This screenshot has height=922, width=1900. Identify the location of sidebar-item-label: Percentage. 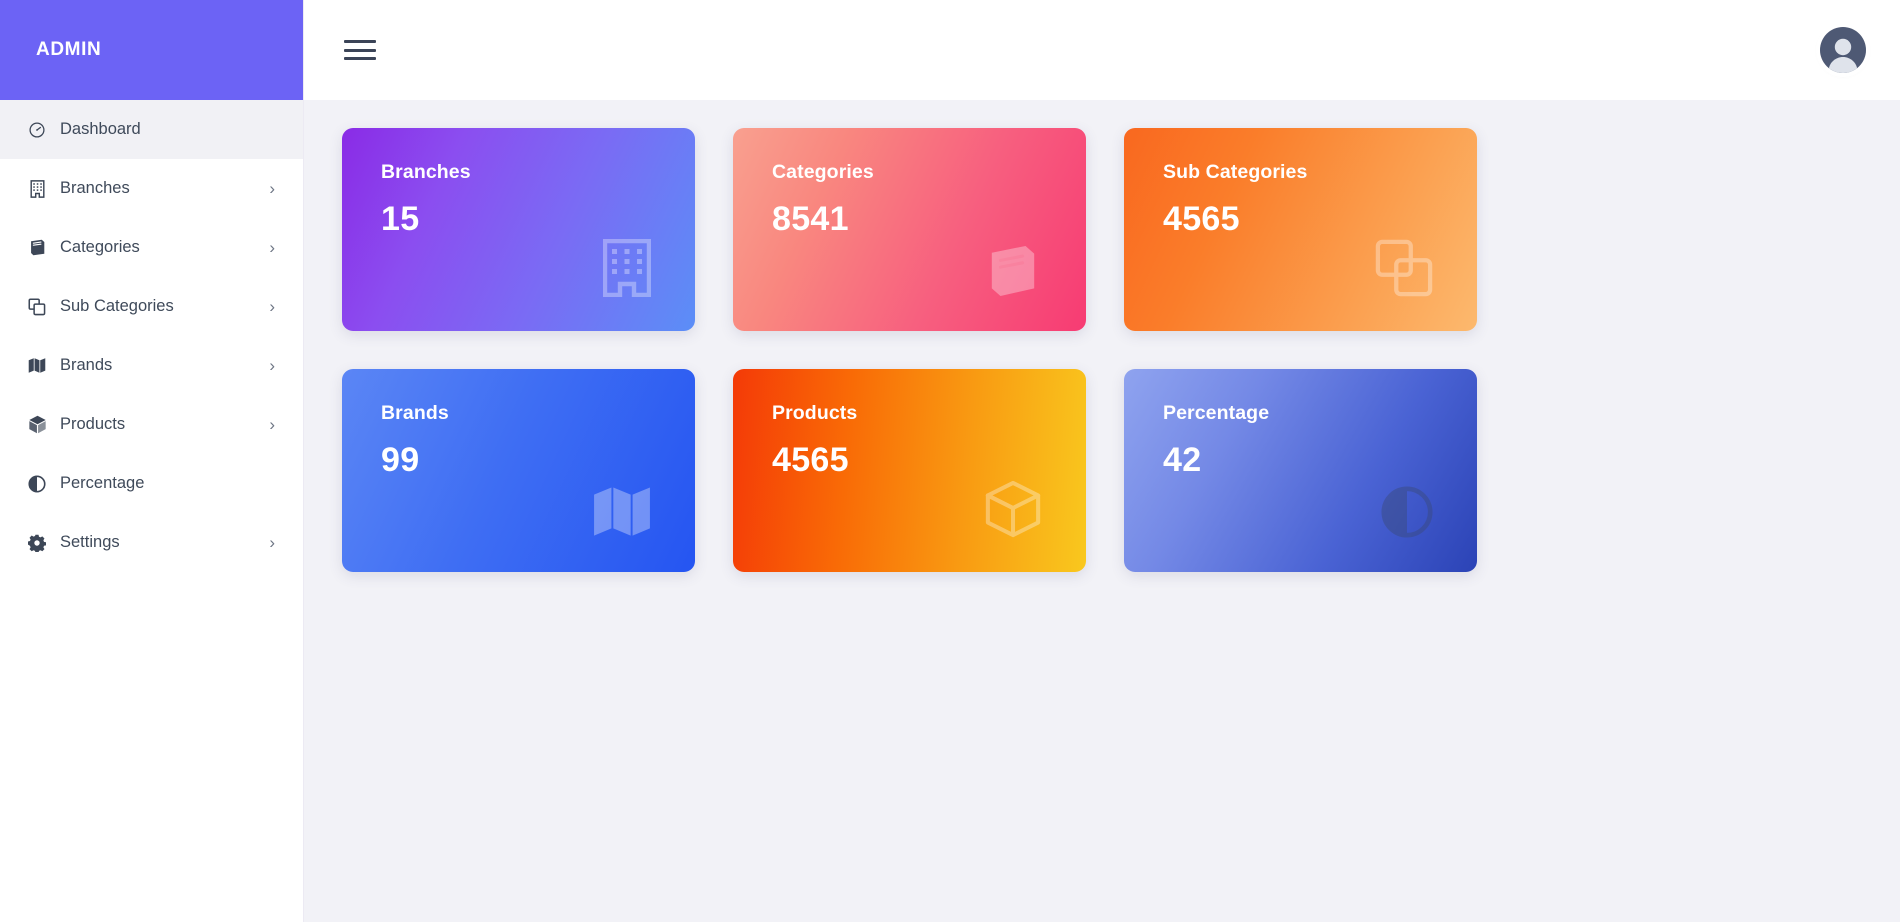
(102, 483).